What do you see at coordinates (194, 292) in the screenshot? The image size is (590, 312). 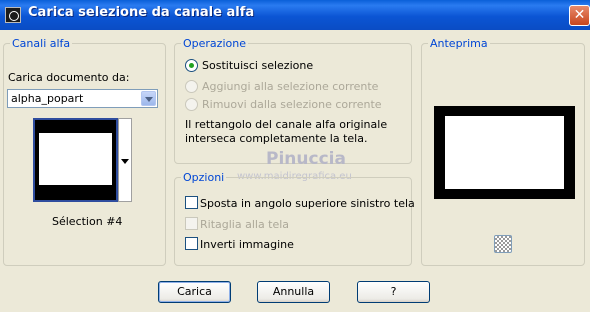 I see `load-button: Carica` at bounding box center [194, 292].